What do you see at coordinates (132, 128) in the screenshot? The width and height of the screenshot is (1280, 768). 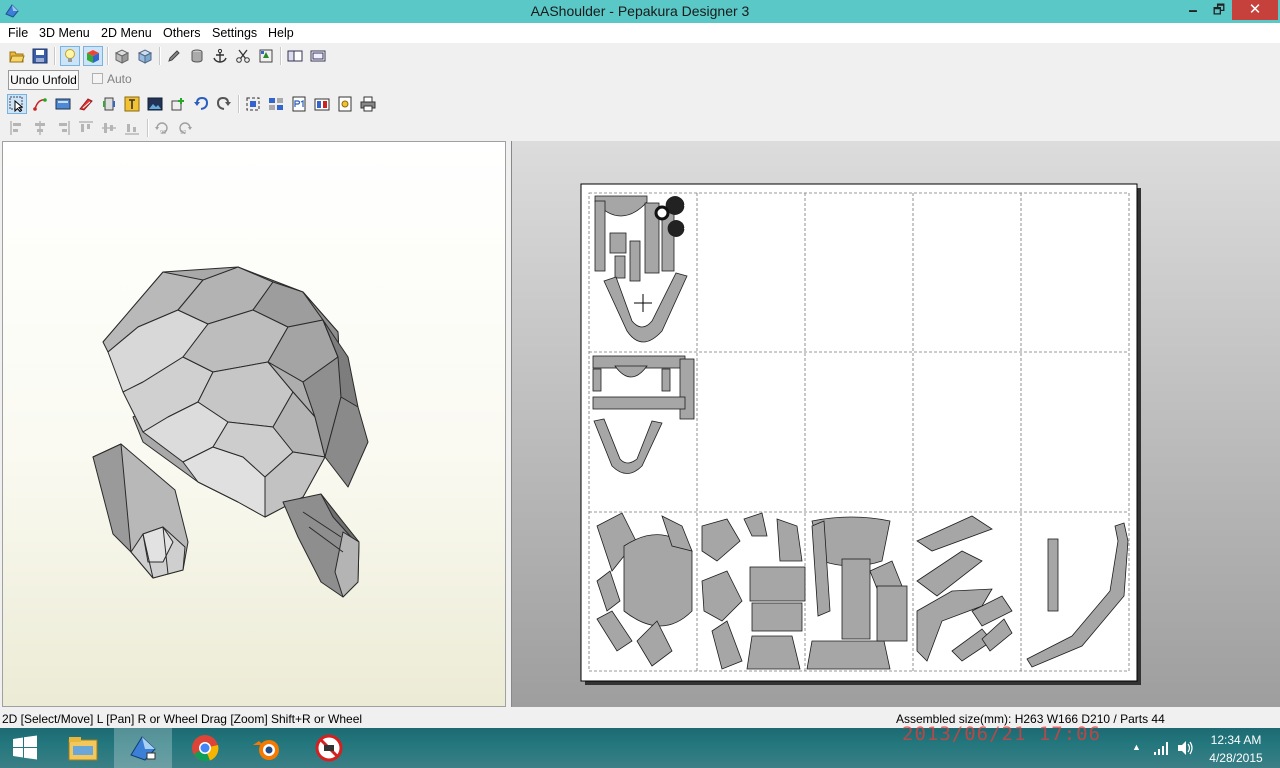 I see `align-bottom-icon` at bounding box center [132, 128].